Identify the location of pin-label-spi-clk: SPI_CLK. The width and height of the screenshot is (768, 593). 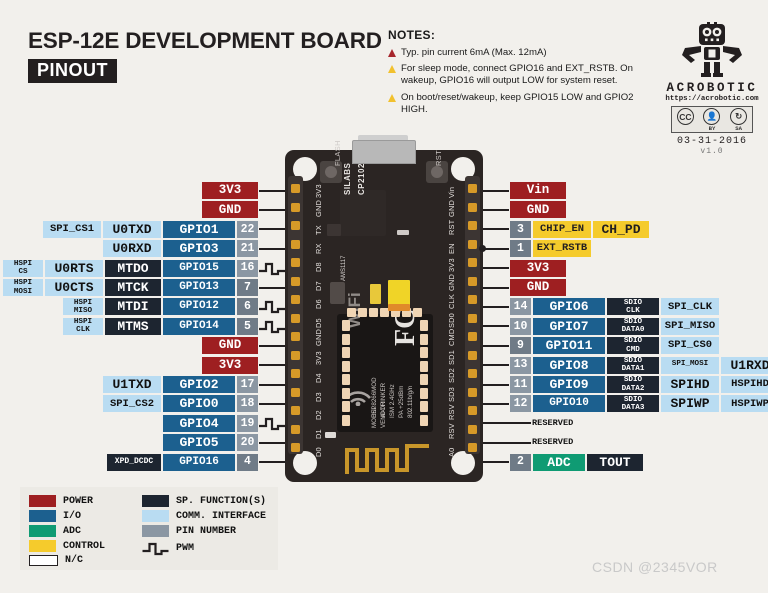
(690, 307).